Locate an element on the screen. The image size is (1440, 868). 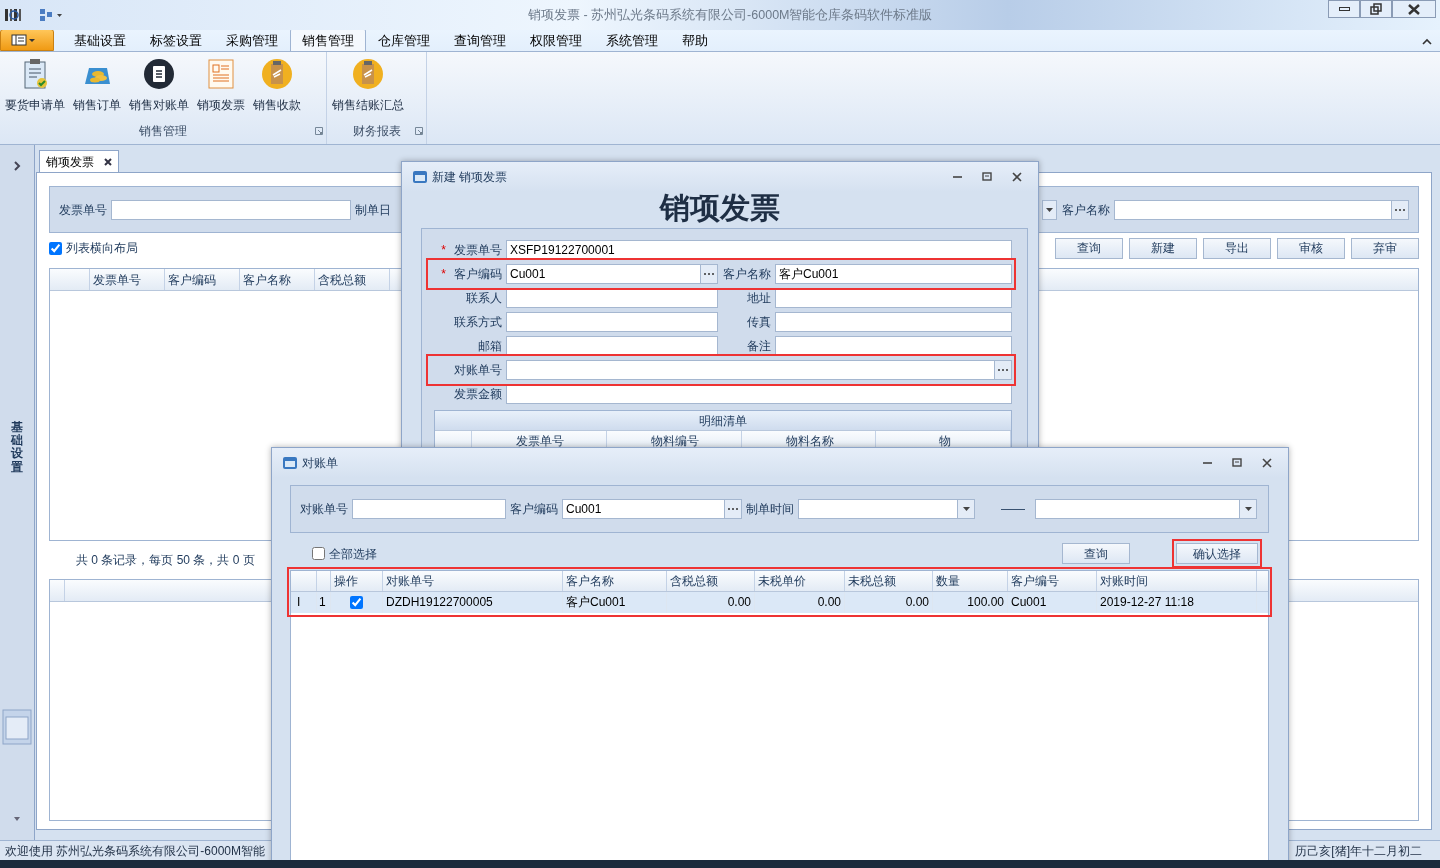
checkbox-label: 全部选择 is located at coordinates (344, 553).